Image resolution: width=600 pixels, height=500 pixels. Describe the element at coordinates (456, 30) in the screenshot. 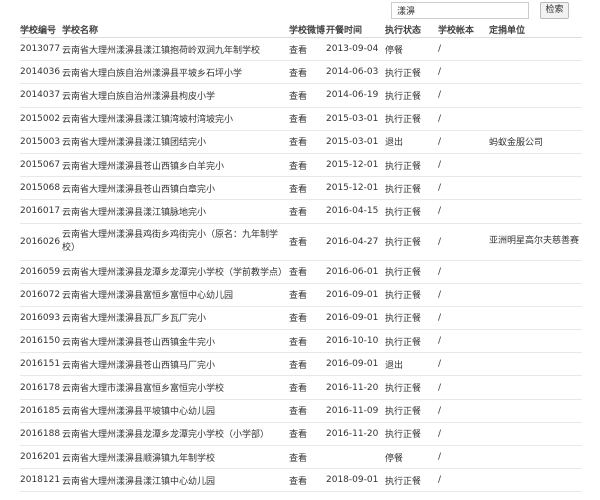

I see `header-account: 学校帐本` at that location.